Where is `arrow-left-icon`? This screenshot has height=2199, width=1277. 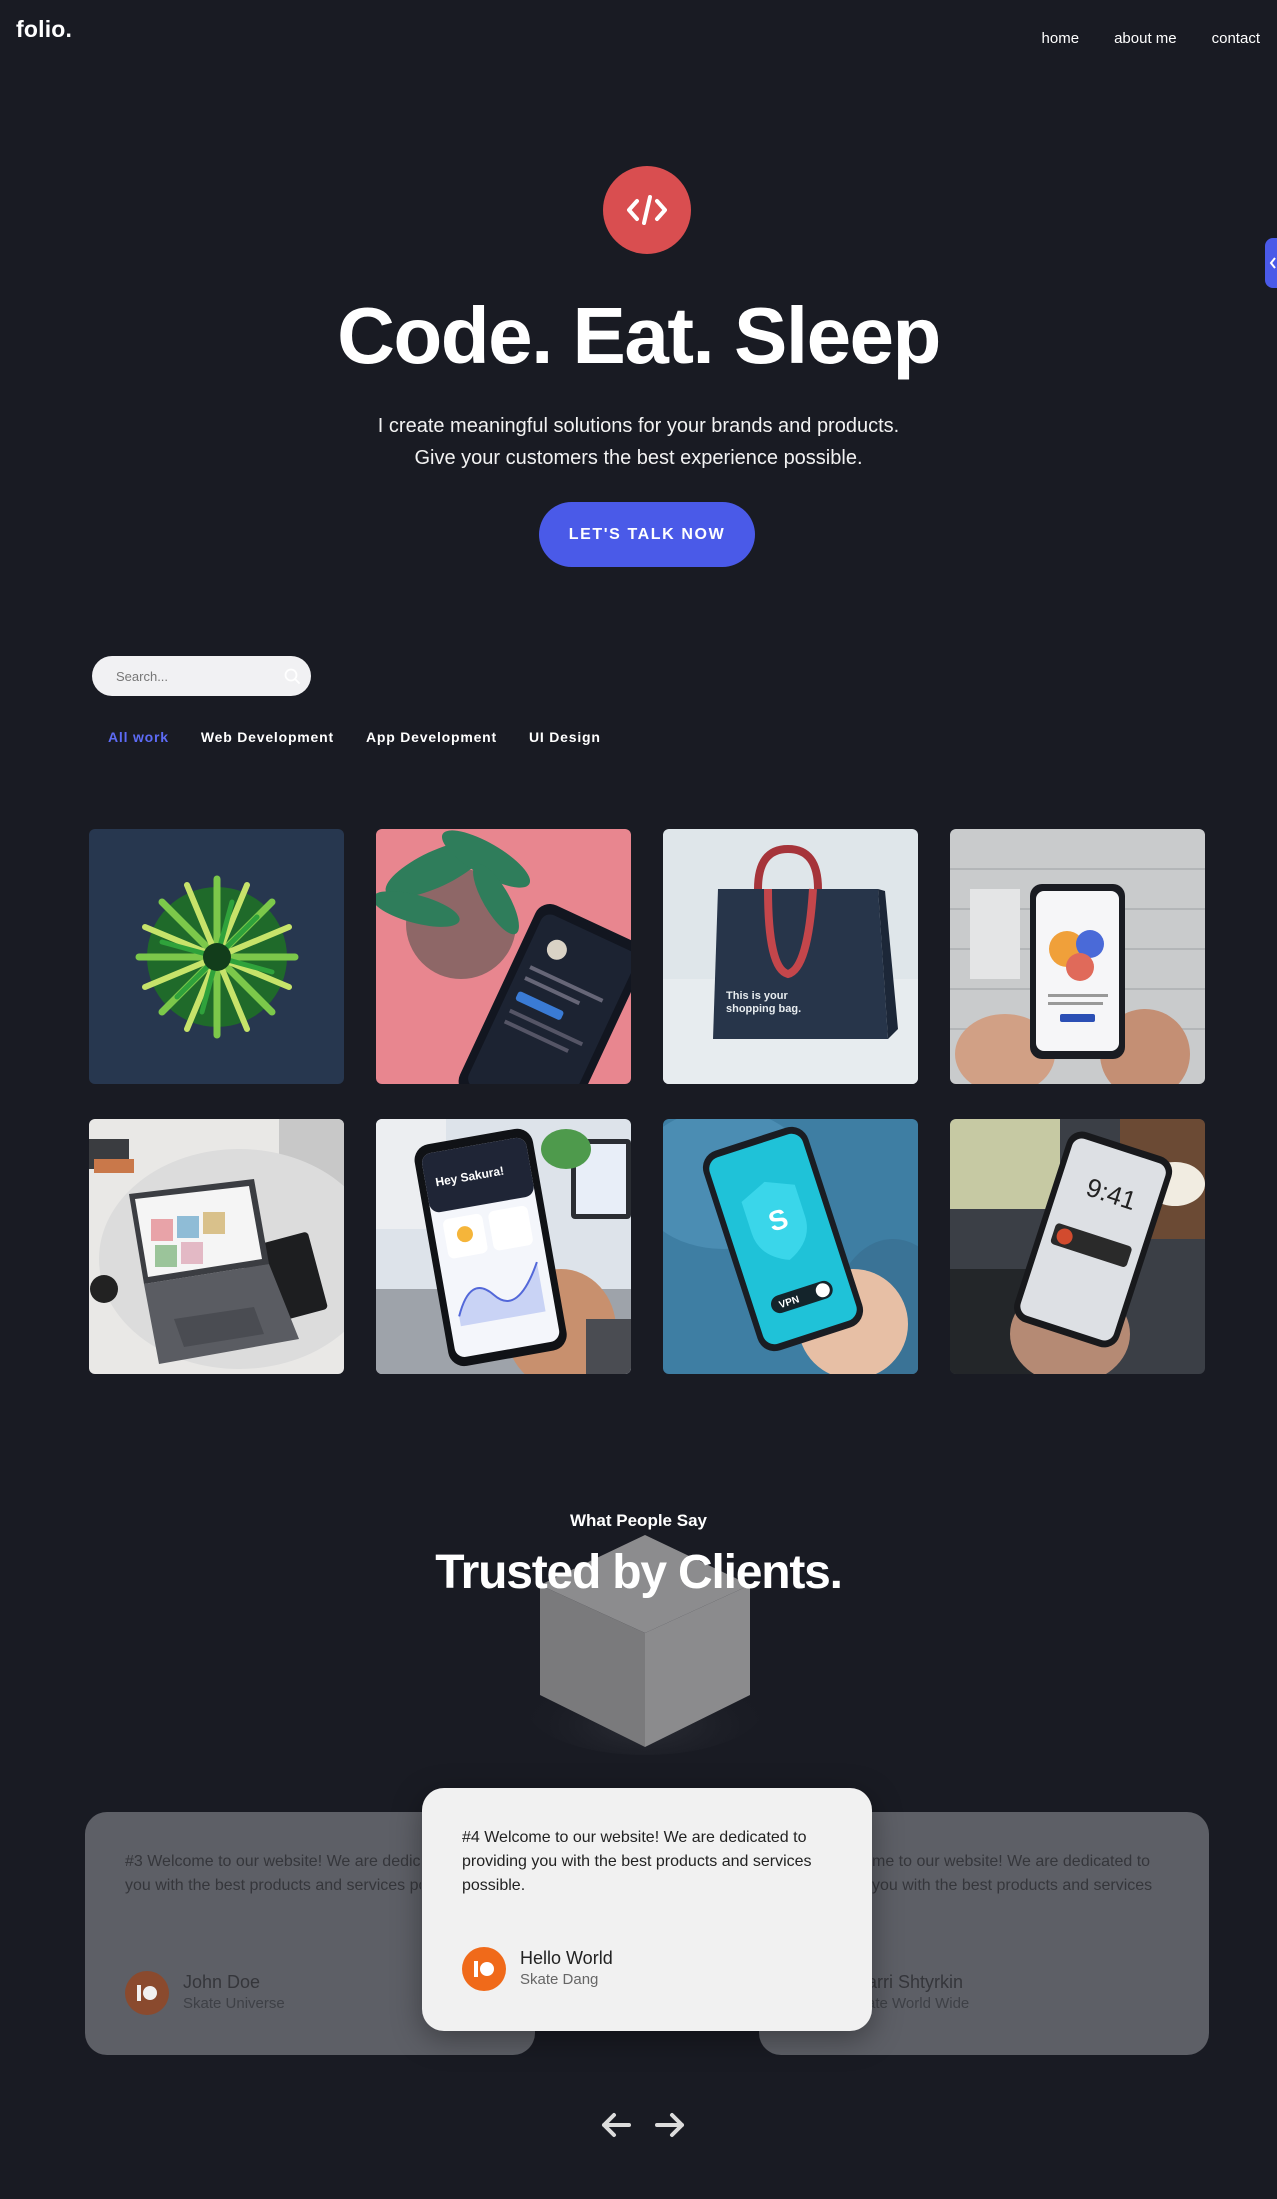 arrow-left-icon is located at coordinates (616, 2125).